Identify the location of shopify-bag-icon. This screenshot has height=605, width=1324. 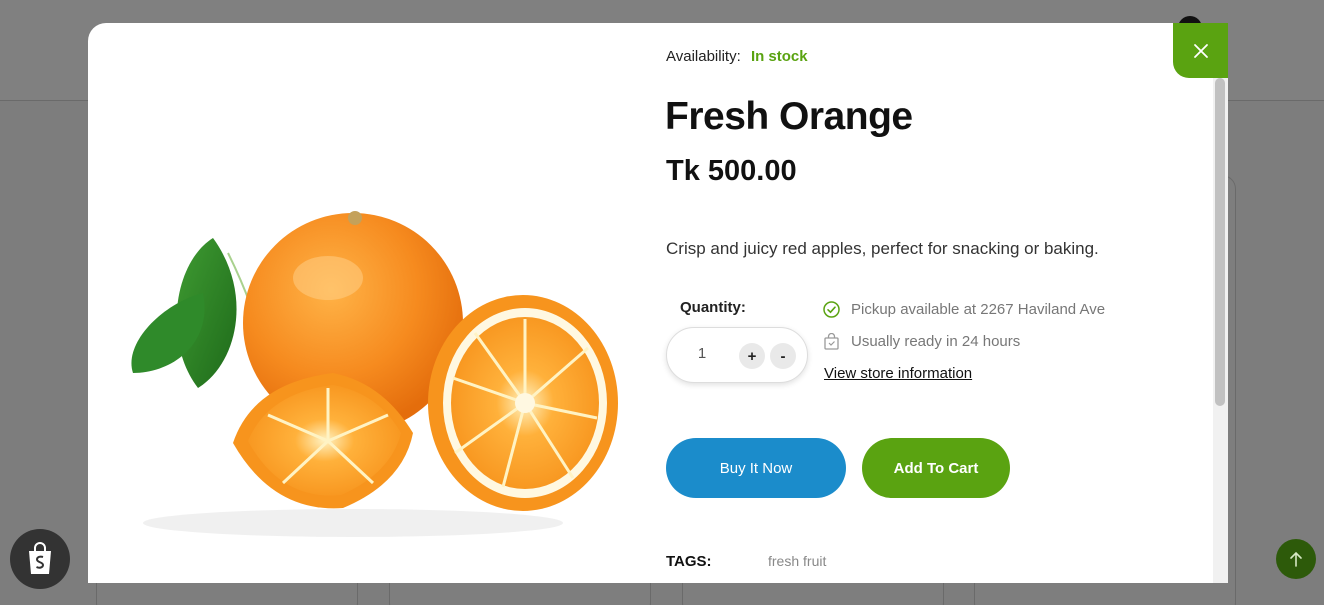
(40, 558).